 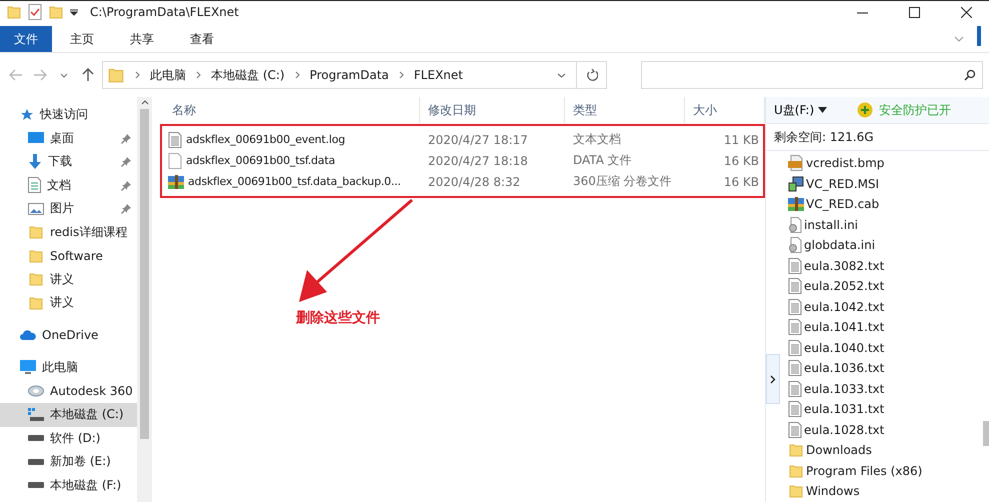 What do you see at coordinates (74, 12) in the screenshot?
I see `dropdown-icon` at bounding box center [74, 12].